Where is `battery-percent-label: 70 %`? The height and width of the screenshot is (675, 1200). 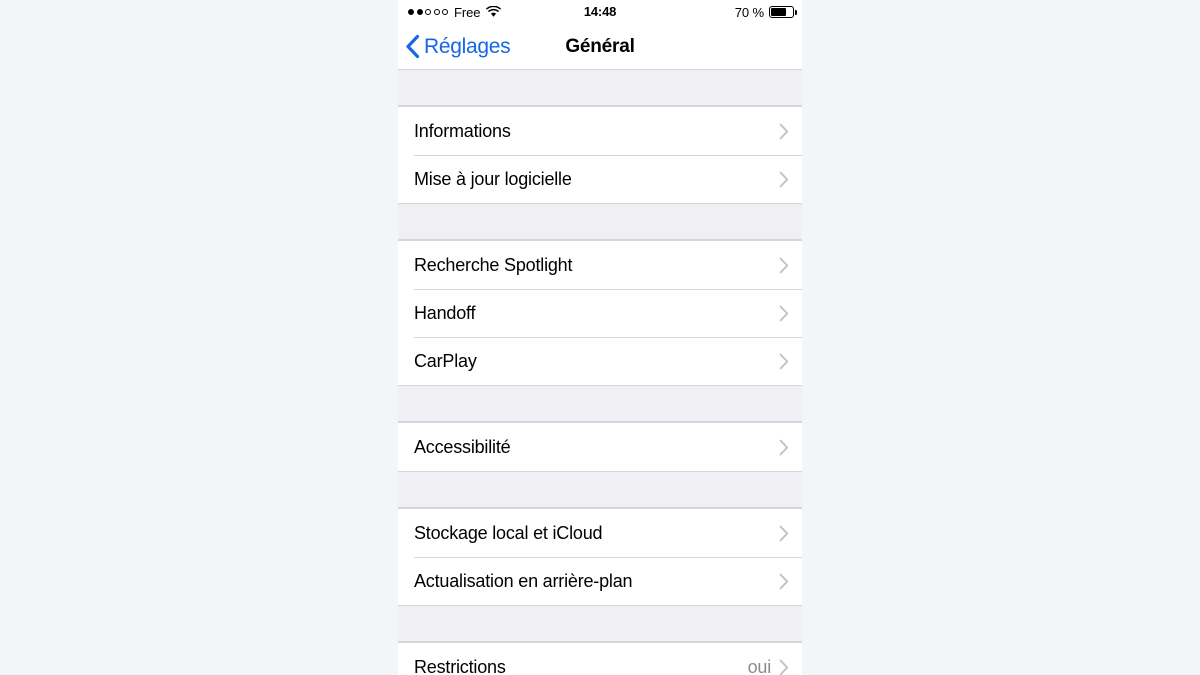 battery-percent-label: 70 % is located at coordinates (749, 12).